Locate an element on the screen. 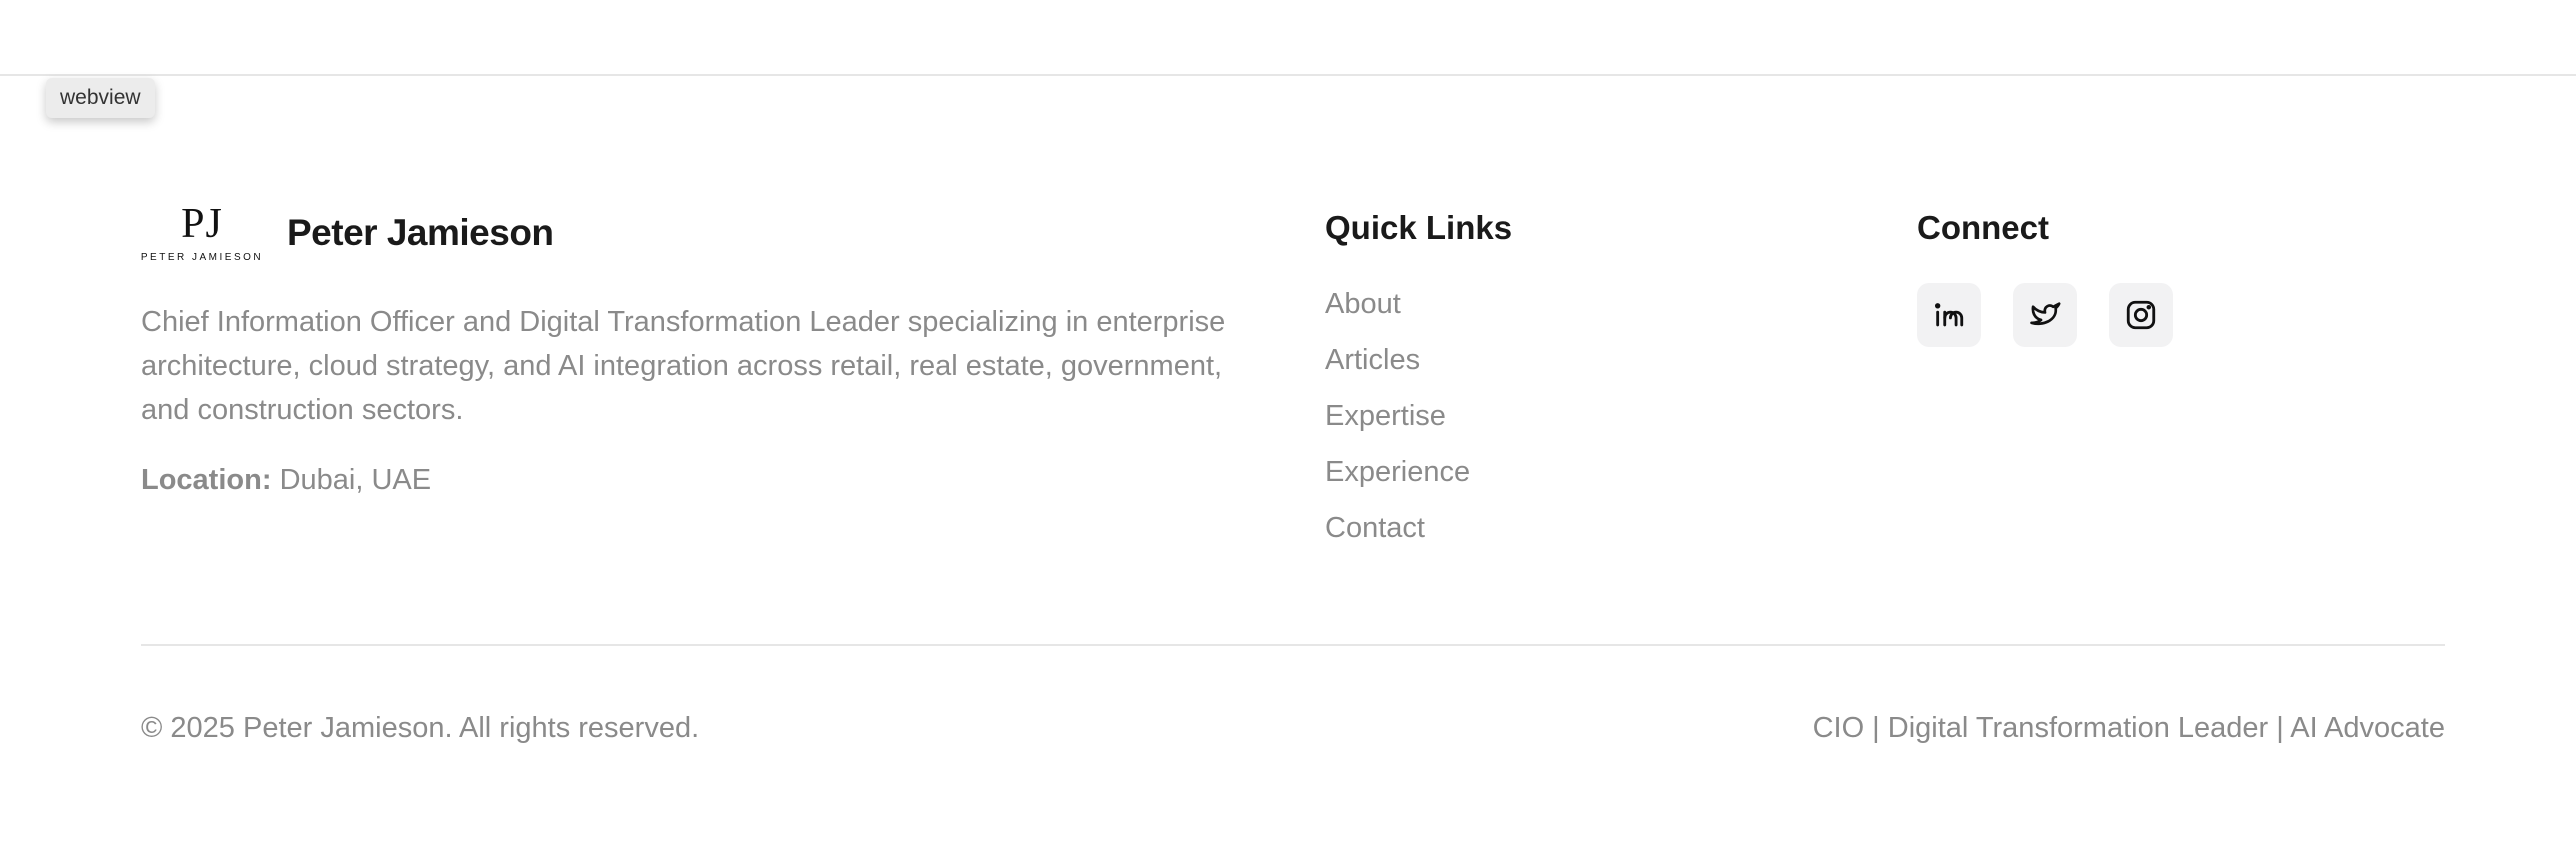 Image resolution: width=2576 pixels, height=848 pixels. quick-links-title: Quick Links is located at coordinates (1419, 227).